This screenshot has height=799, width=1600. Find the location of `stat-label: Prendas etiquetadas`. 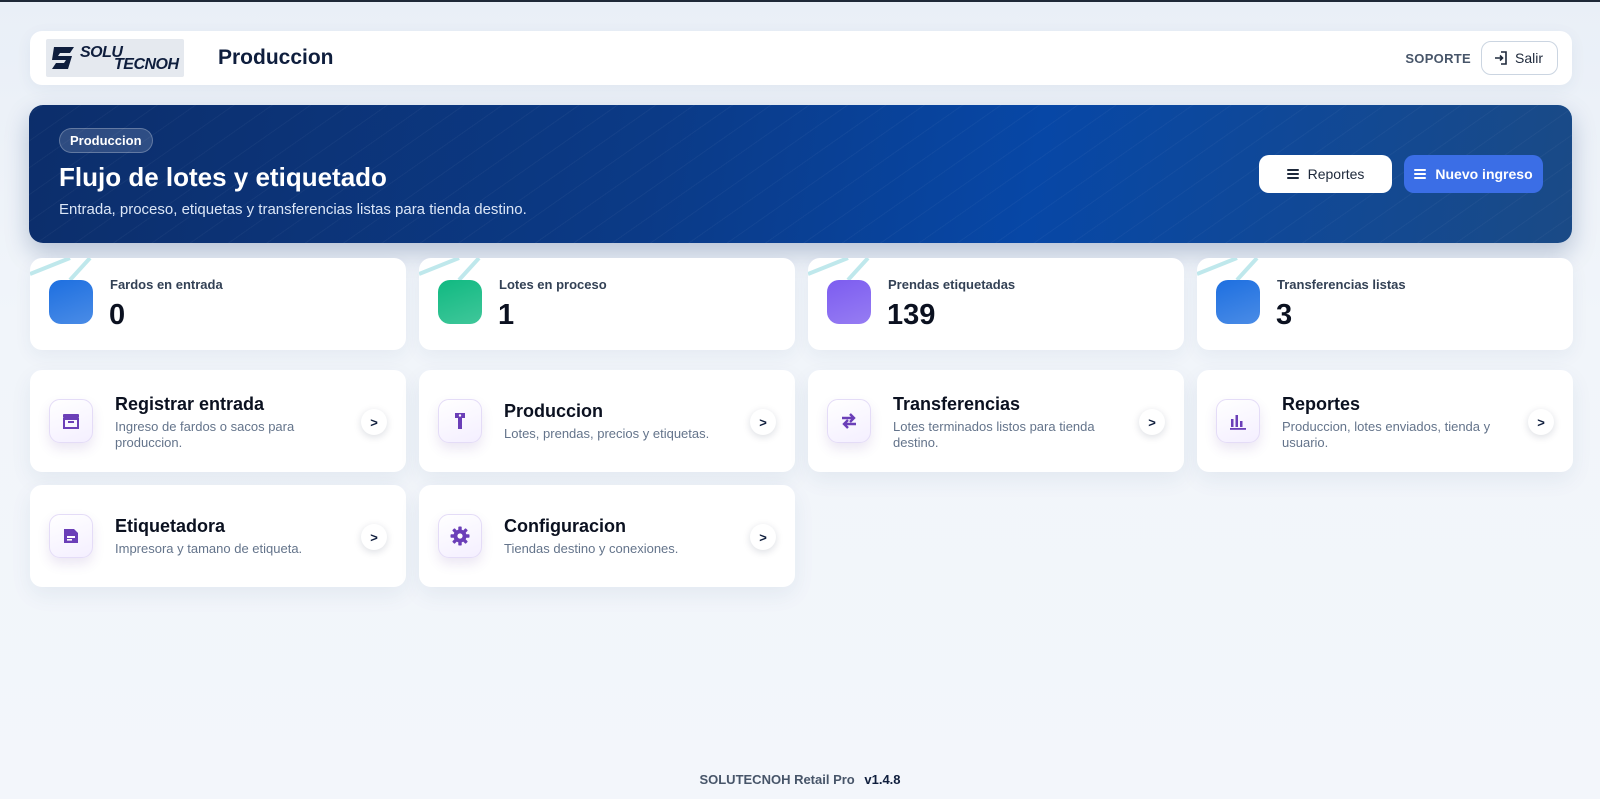

stat-label: Prendas etiquetadas is located at coordinates (952, 284).